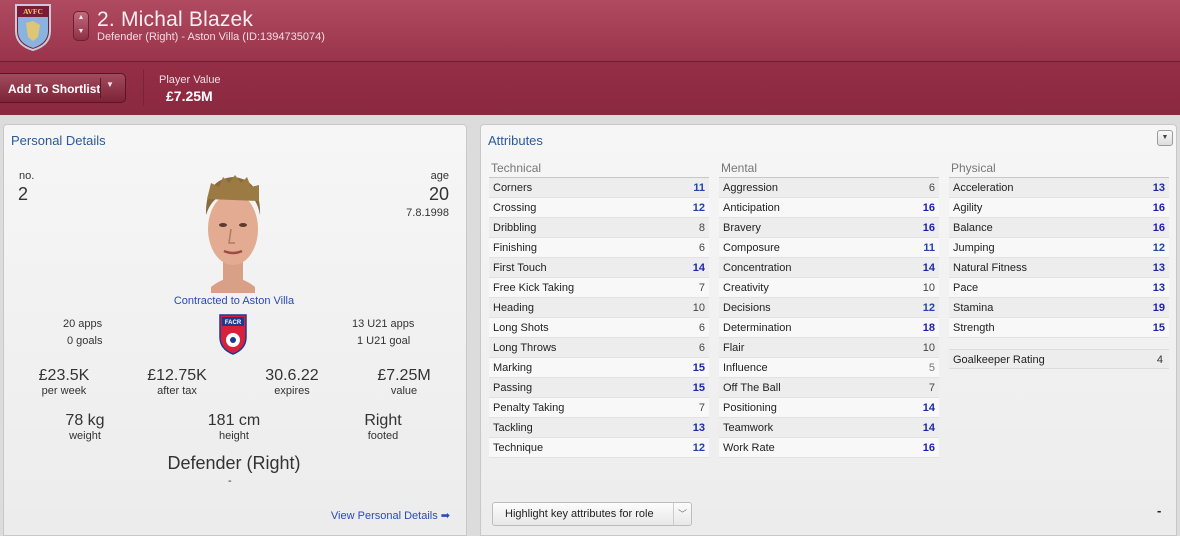 Image resolution: width=1180 pixels, height=536 pixels. What do you see at coordinates (599, 388) in the screenshot?
I see `attribute-row-passing: Passing 15` at bounding box center [599, 388].